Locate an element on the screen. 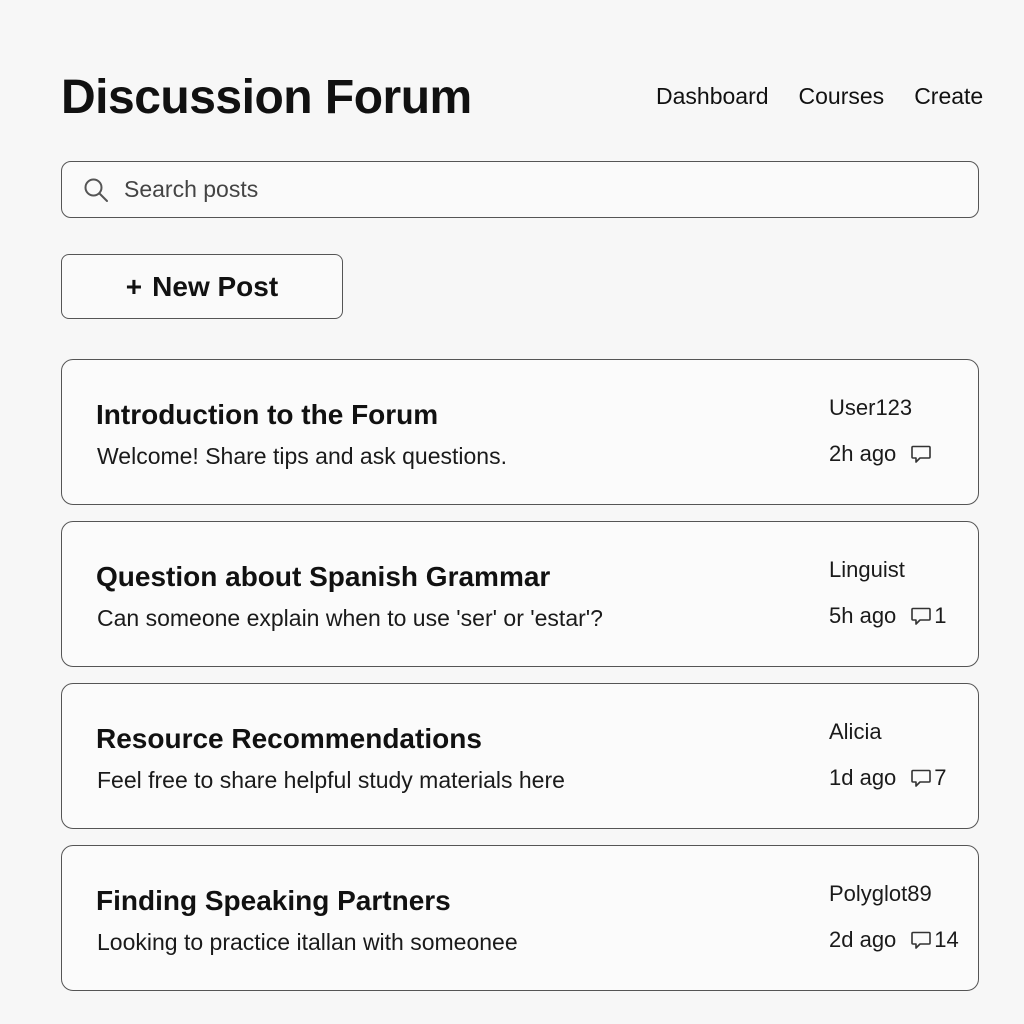 The width and height of the screenshot is (1024, 1024). post-title: Resource Recommendations is located at coordinates (289, 739).